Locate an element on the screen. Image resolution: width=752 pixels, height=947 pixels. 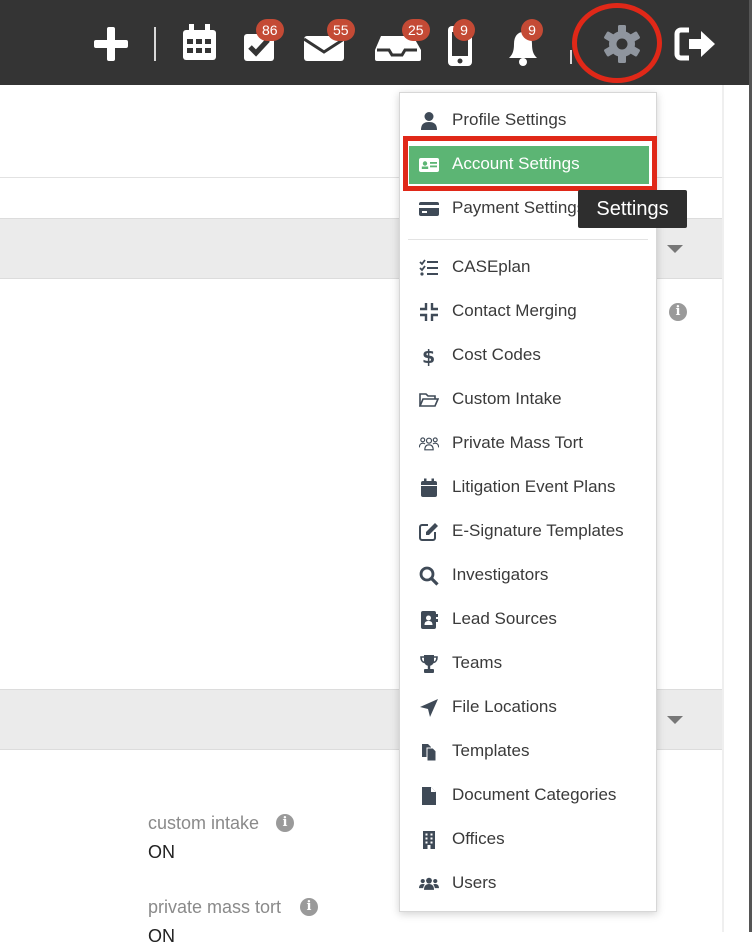
copy-icon is located at coordinates (429, 753).